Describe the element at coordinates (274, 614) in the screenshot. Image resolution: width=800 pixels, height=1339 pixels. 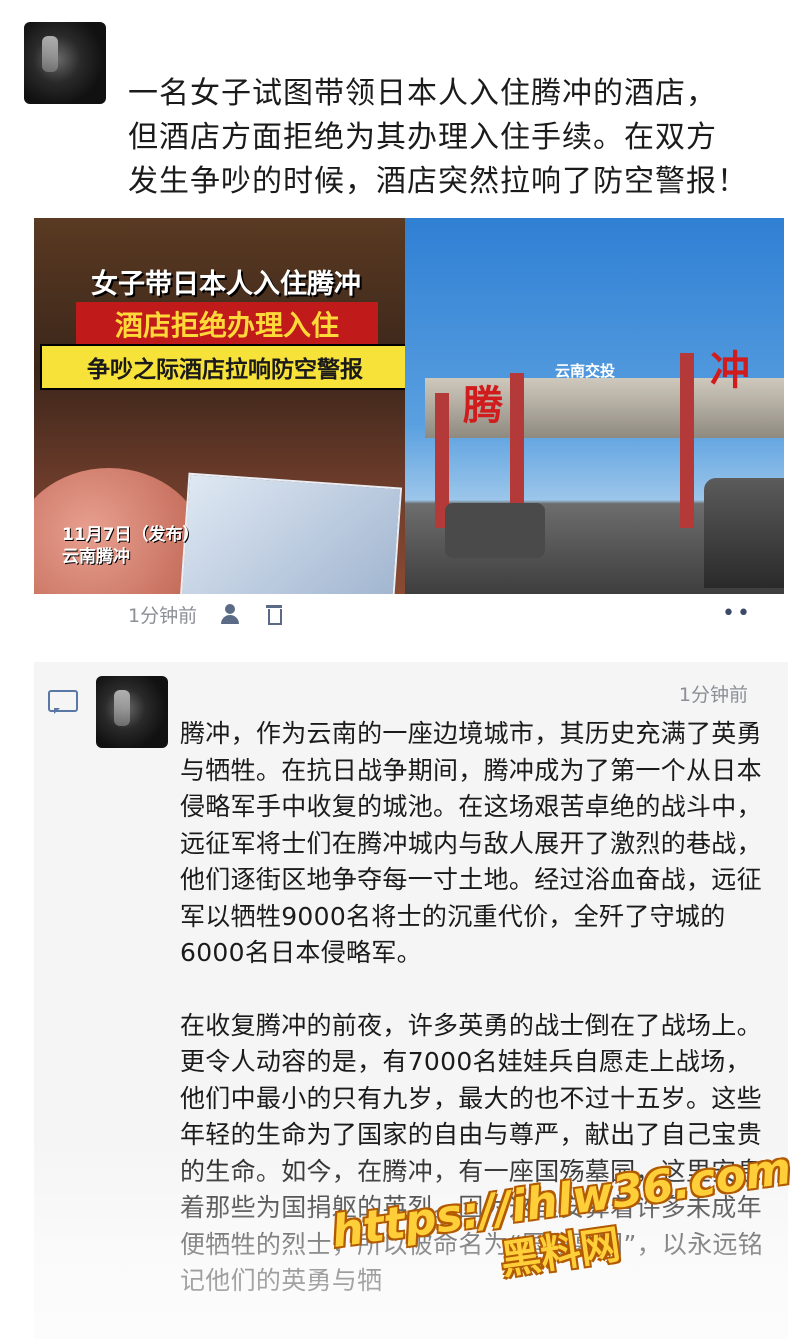
I see `trash-icon` at that location.